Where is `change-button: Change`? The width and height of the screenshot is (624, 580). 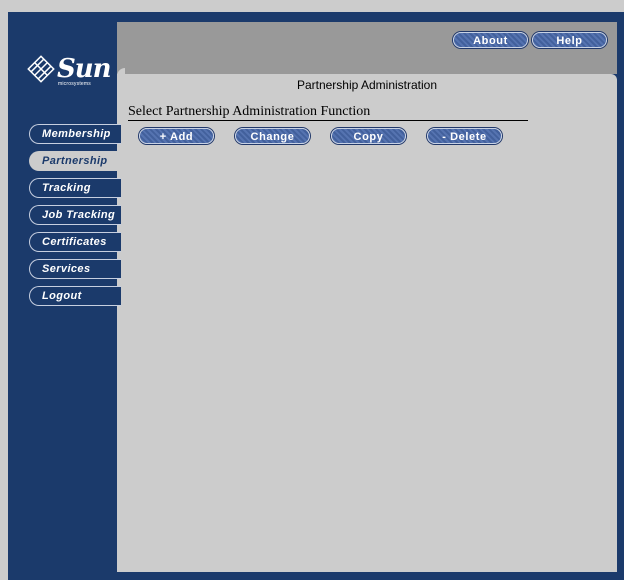 change-button: Change is located at coordinates (272, 136).